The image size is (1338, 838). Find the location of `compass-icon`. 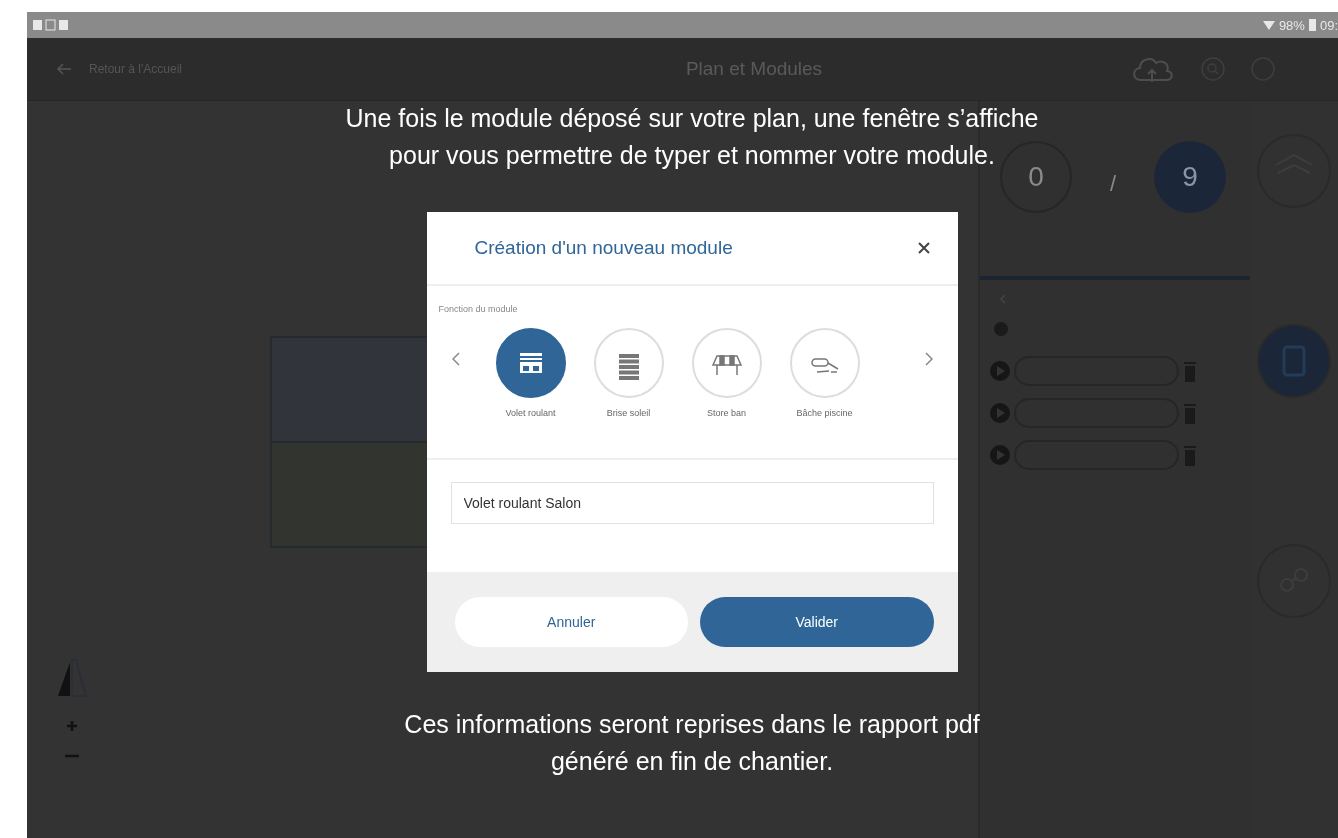

compass-icon is located at coordinates (72, 677).